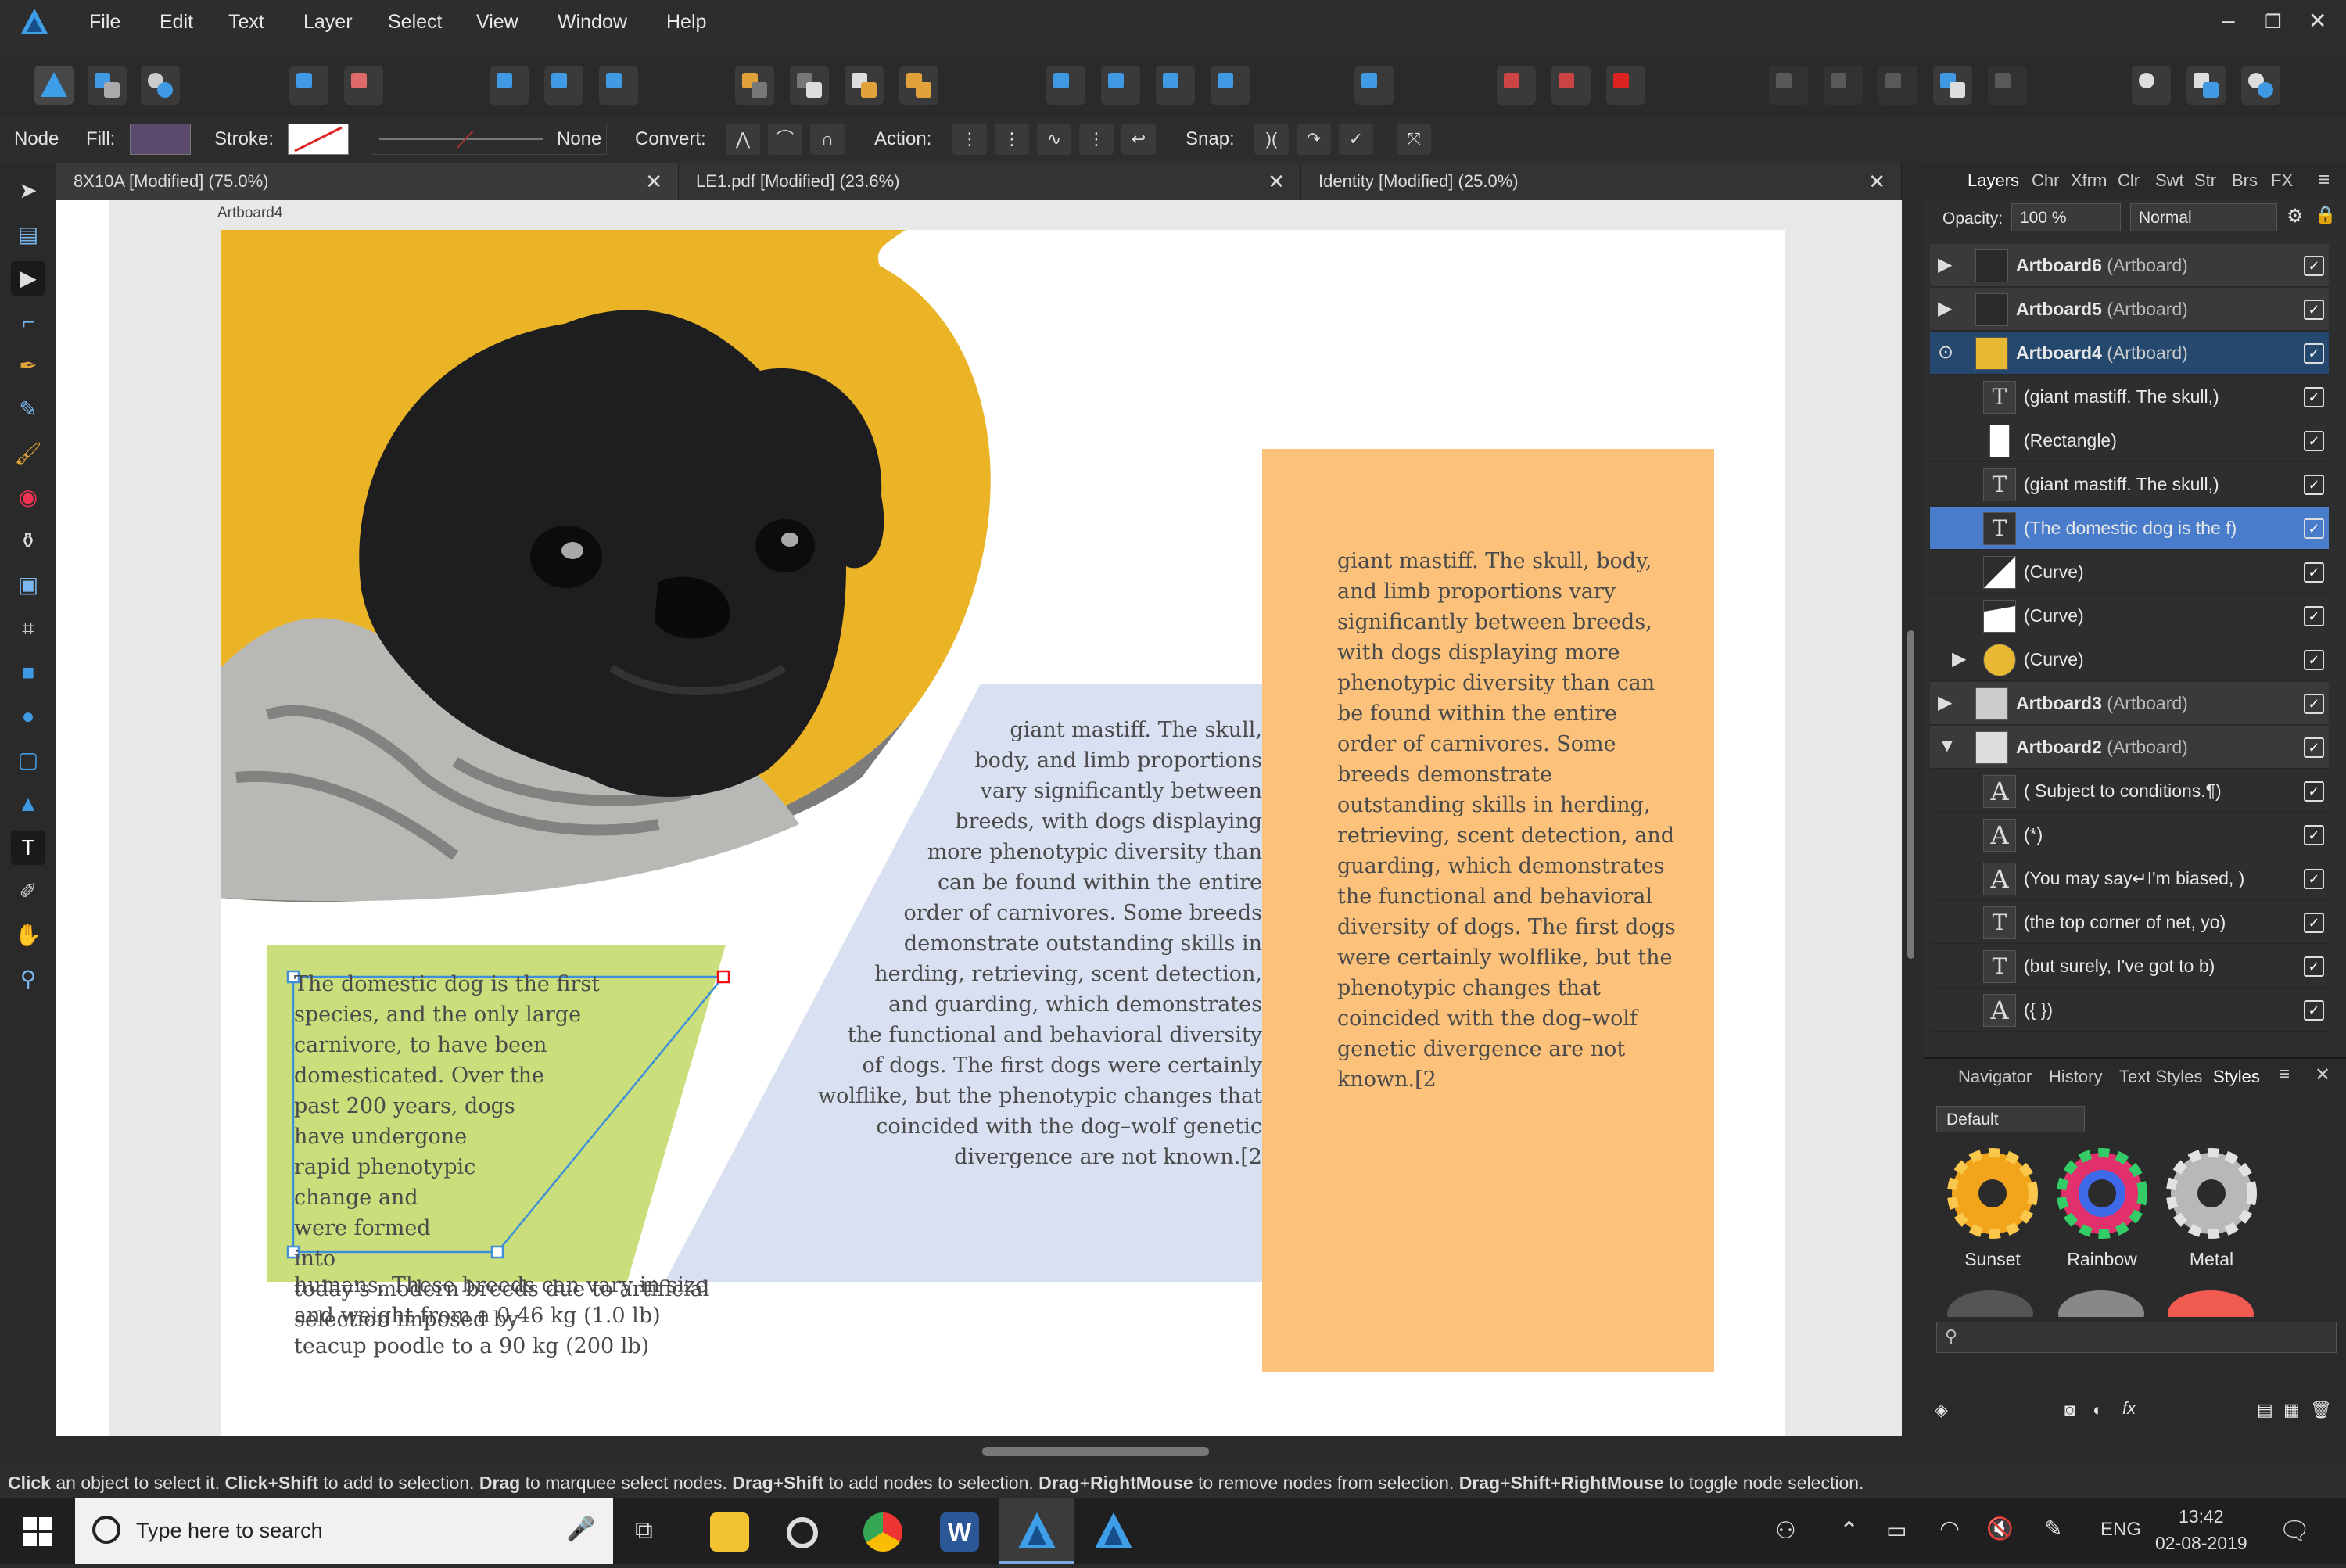 Image resolution: width=2346 pixels, height=1568 pixels. Describe the element at coordinates (1896, 1530) in the screenshot. I see `battery-icon: ▭` at that location.